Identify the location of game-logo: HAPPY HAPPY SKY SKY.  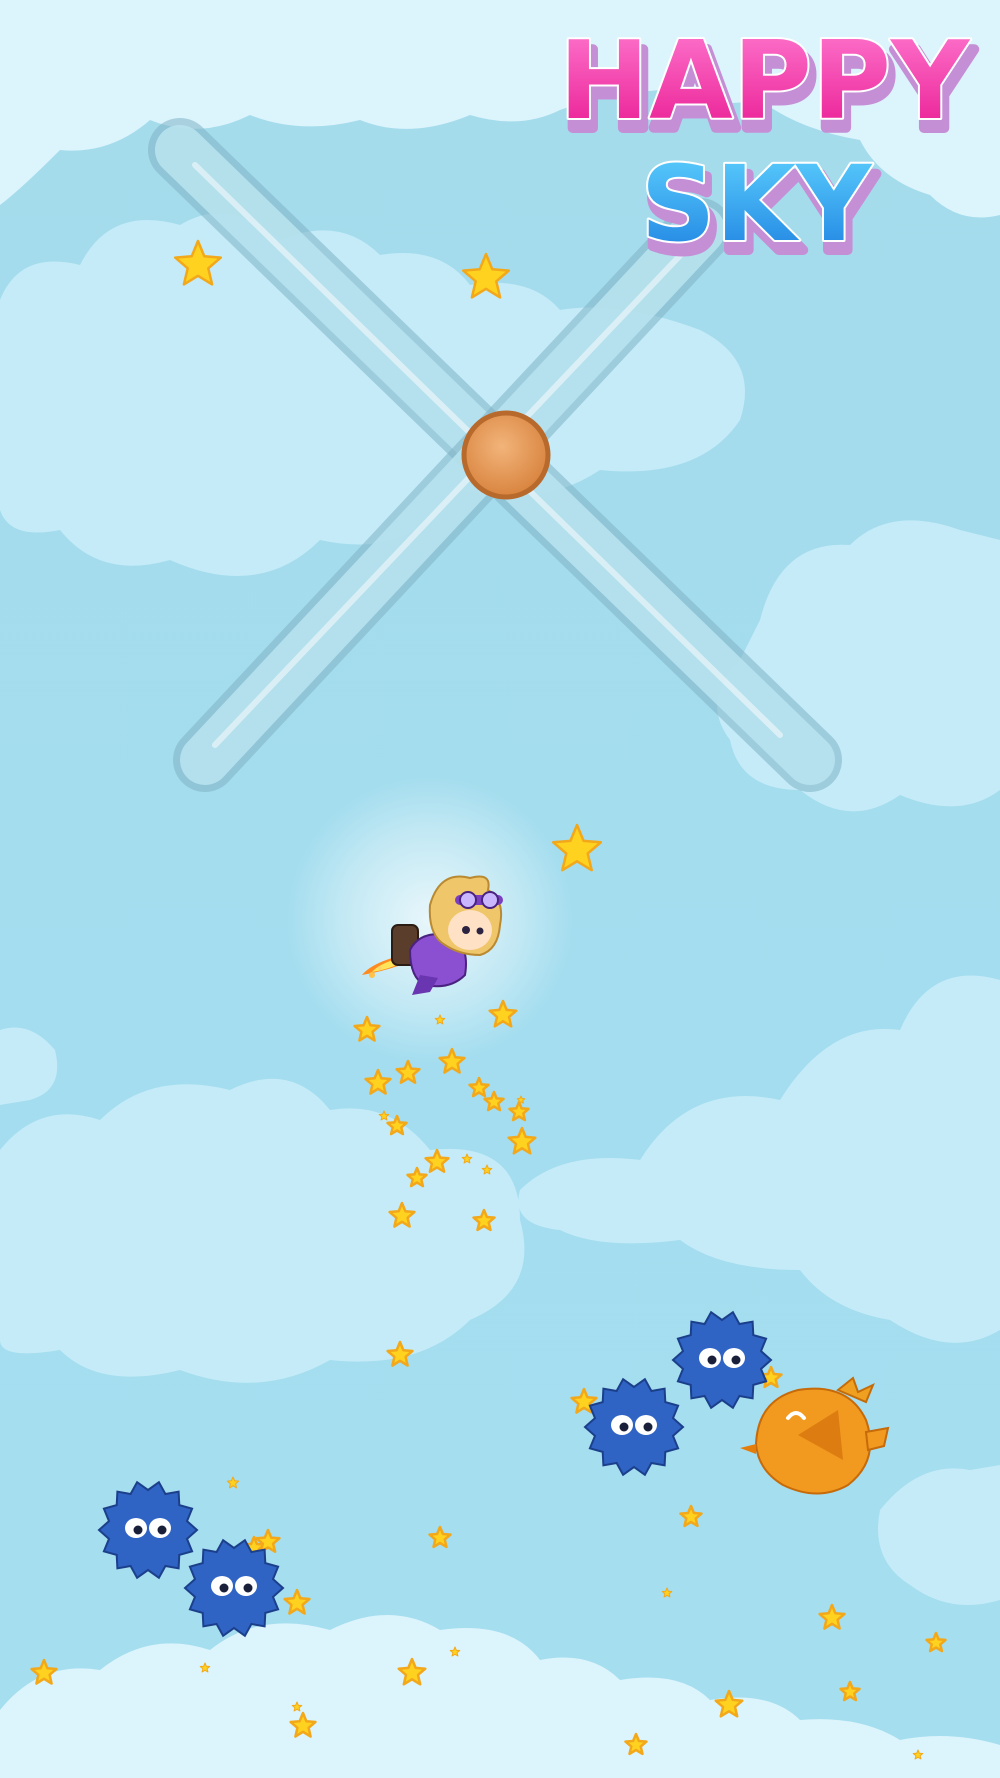
(768, 148).